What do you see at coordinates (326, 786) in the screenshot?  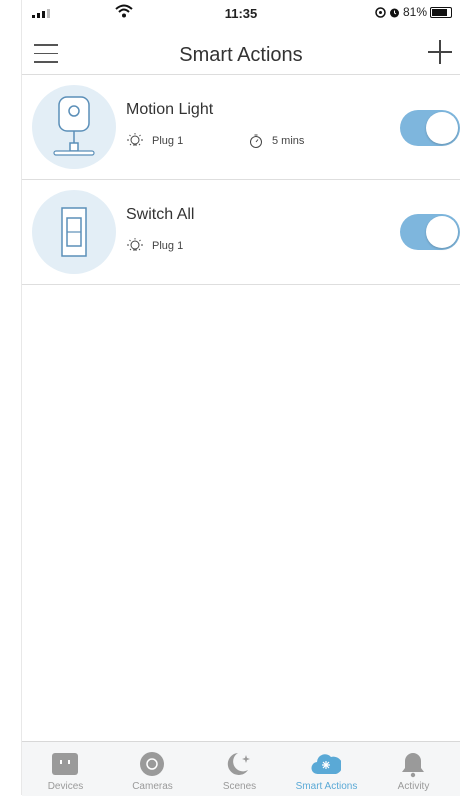 I see `tab-label: Smart Actions` at bounding box center [326, 786].